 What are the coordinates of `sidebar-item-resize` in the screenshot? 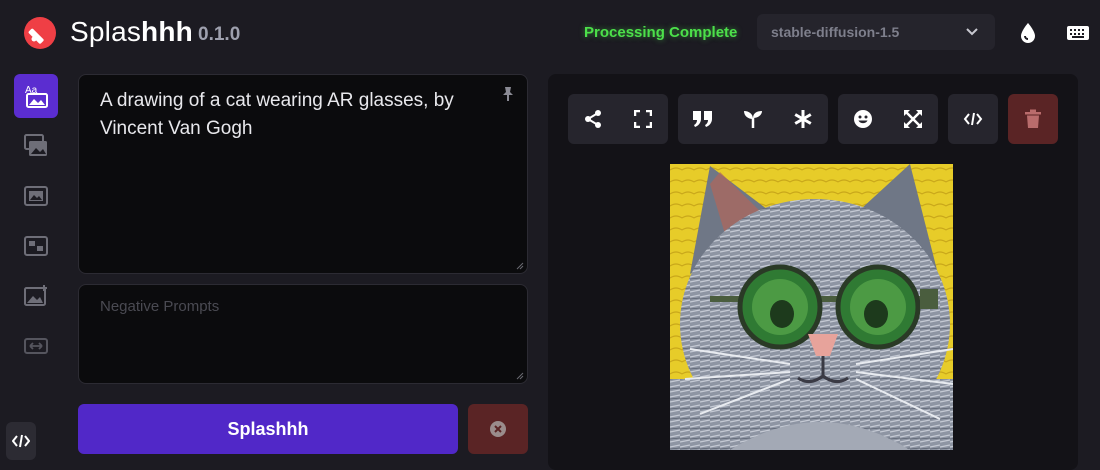 It's located at (36, 346).